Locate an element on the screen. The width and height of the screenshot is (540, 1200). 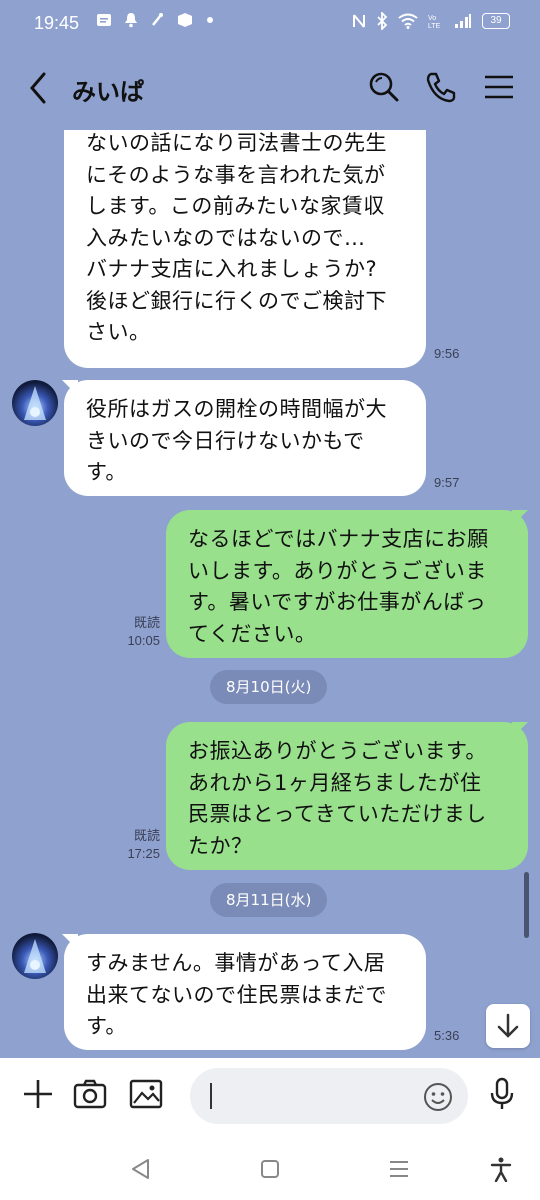
usb-icon is located at coordinates (157, 19).